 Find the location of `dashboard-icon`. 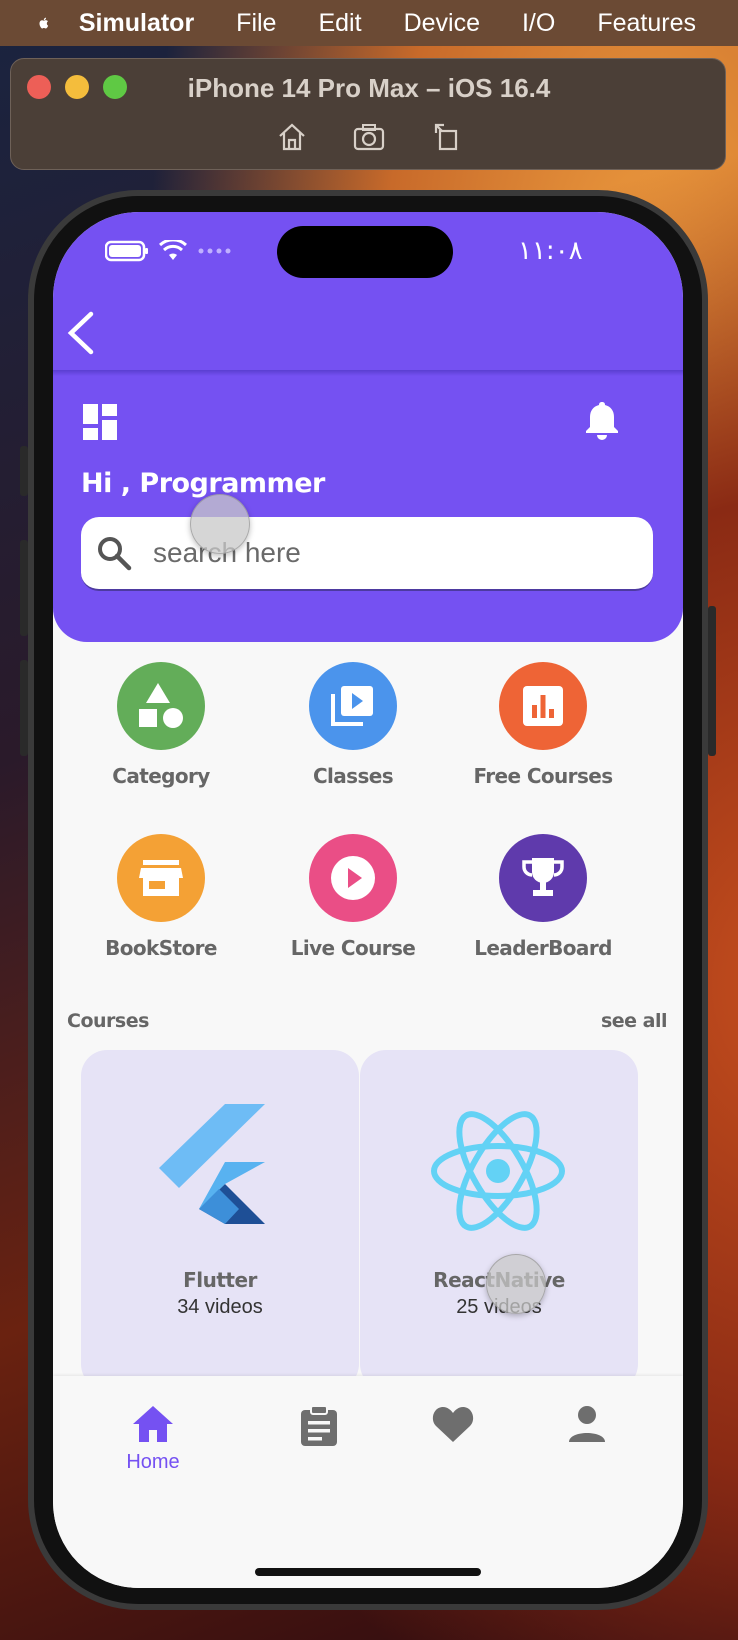

dashboard-icon is located at coordinates (101, 422).